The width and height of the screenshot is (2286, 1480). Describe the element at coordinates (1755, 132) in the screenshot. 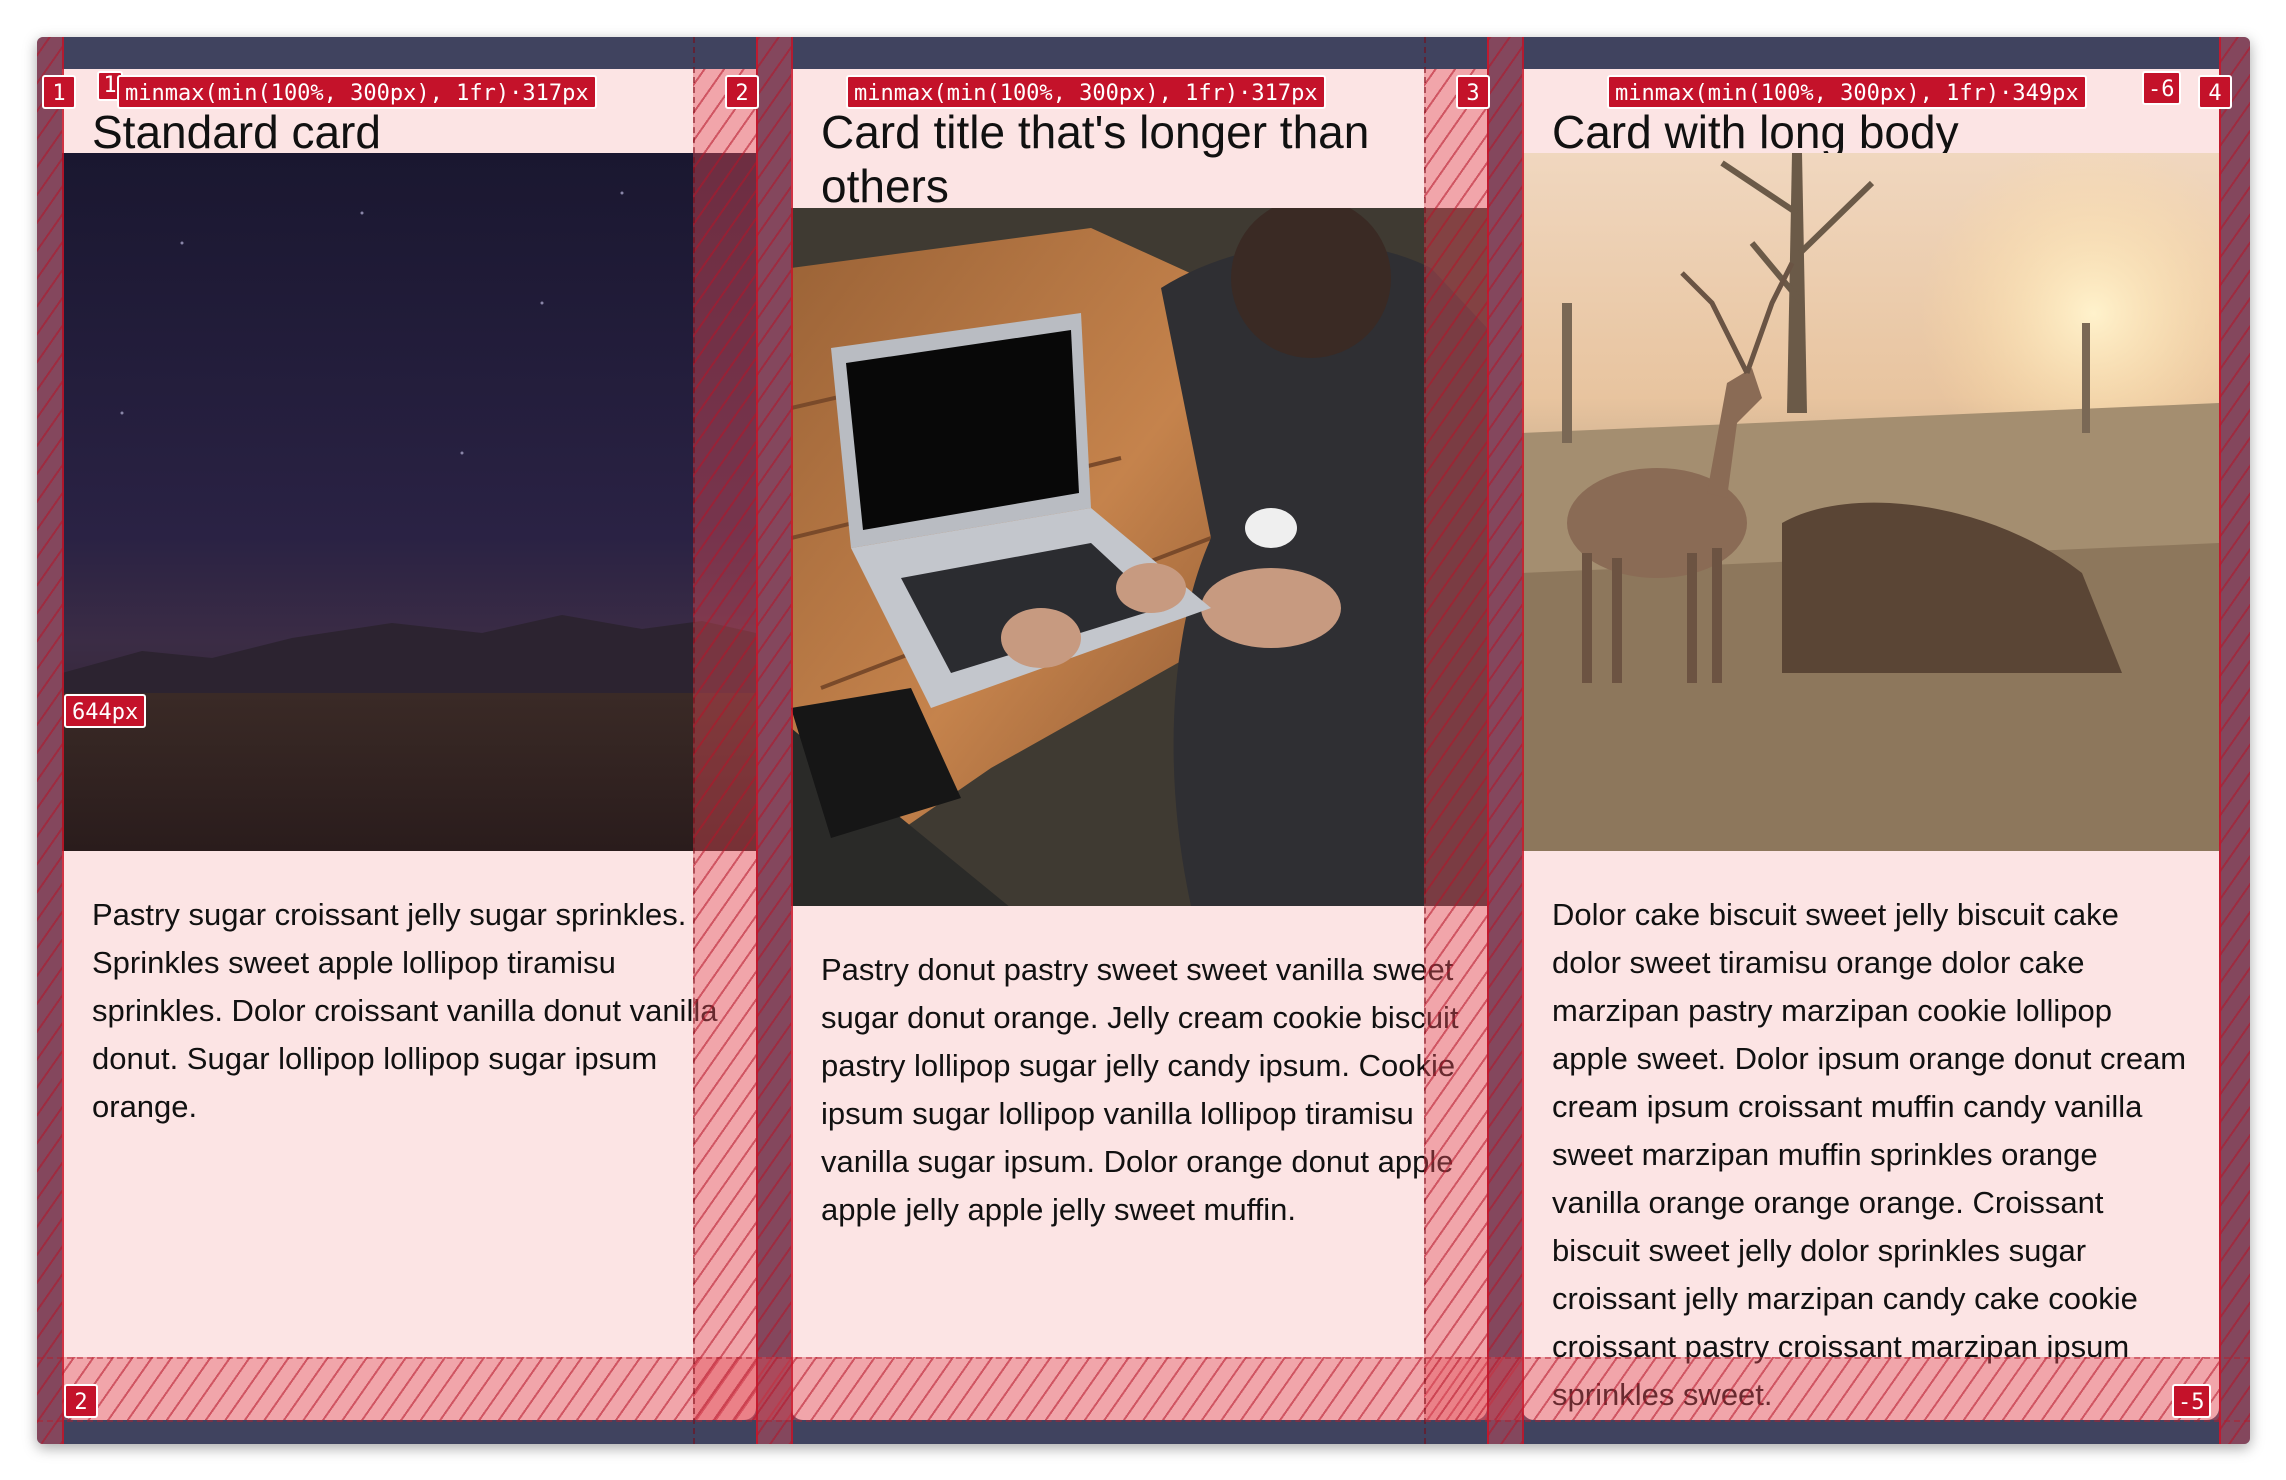

I see `card-title: Card with long body` at that location.